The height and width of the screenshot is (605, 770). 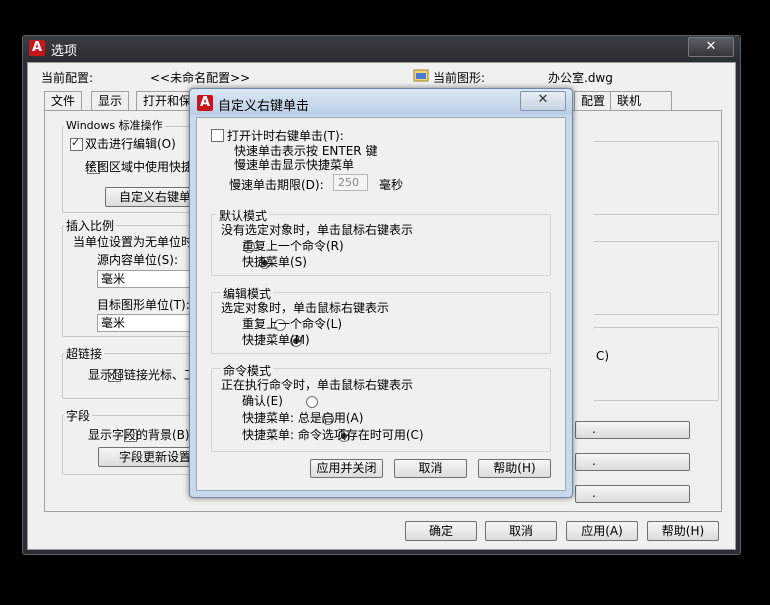 I want to click on current-profile-label: 当前配置:, so click(x=67, y=78).